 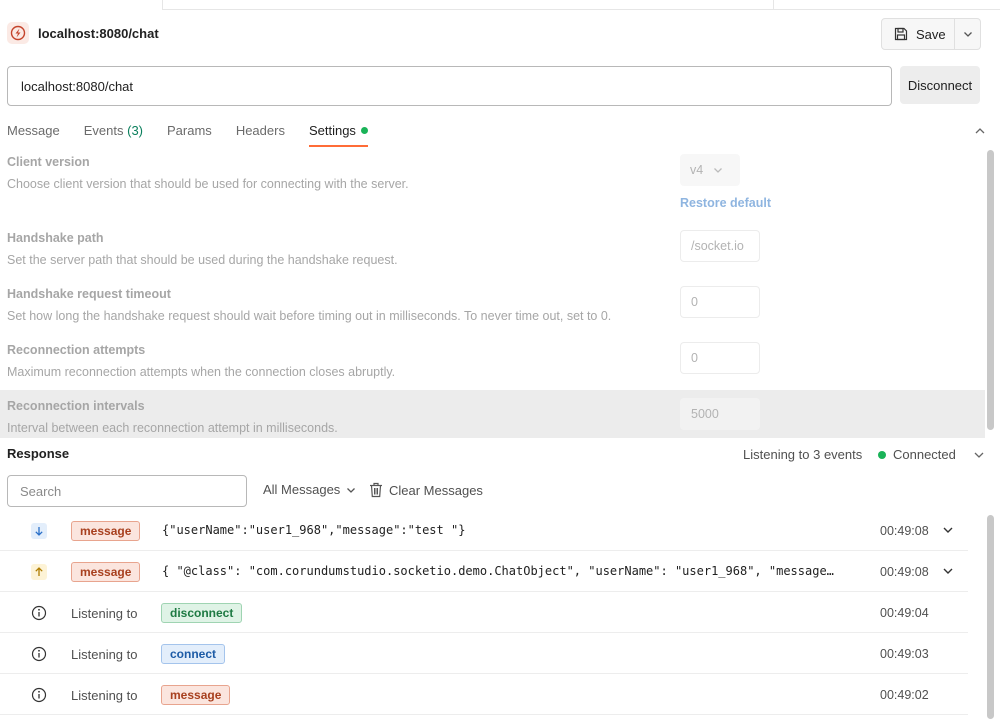 What do you see at coordinates (76, 350) in the screenshot?
I see `setting-title: Reconnection attempts` at bounding box center [76, 350].